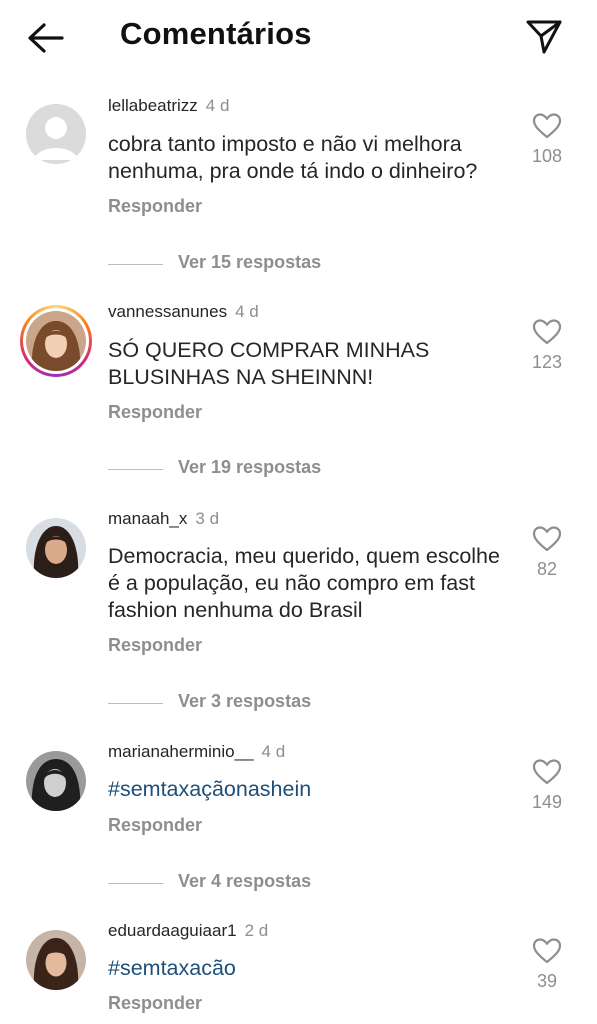 The height and width of the screenshot is (1024, 597). I want to click on comment-header: lellabeatrizz 4 d, so click(168, 106).